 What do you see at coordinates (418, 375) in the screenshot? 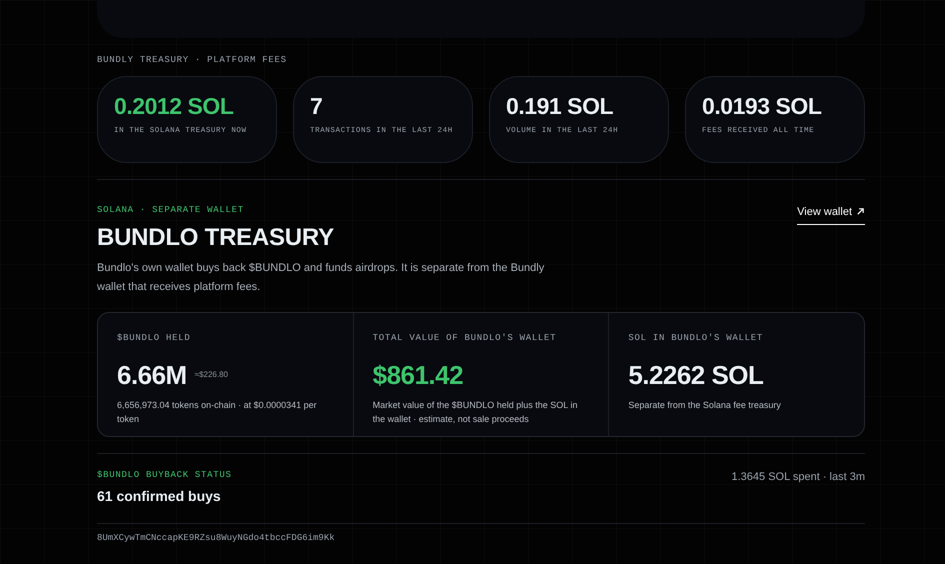
I see `stat-value: $861.42` at bounding box center [418, 375].